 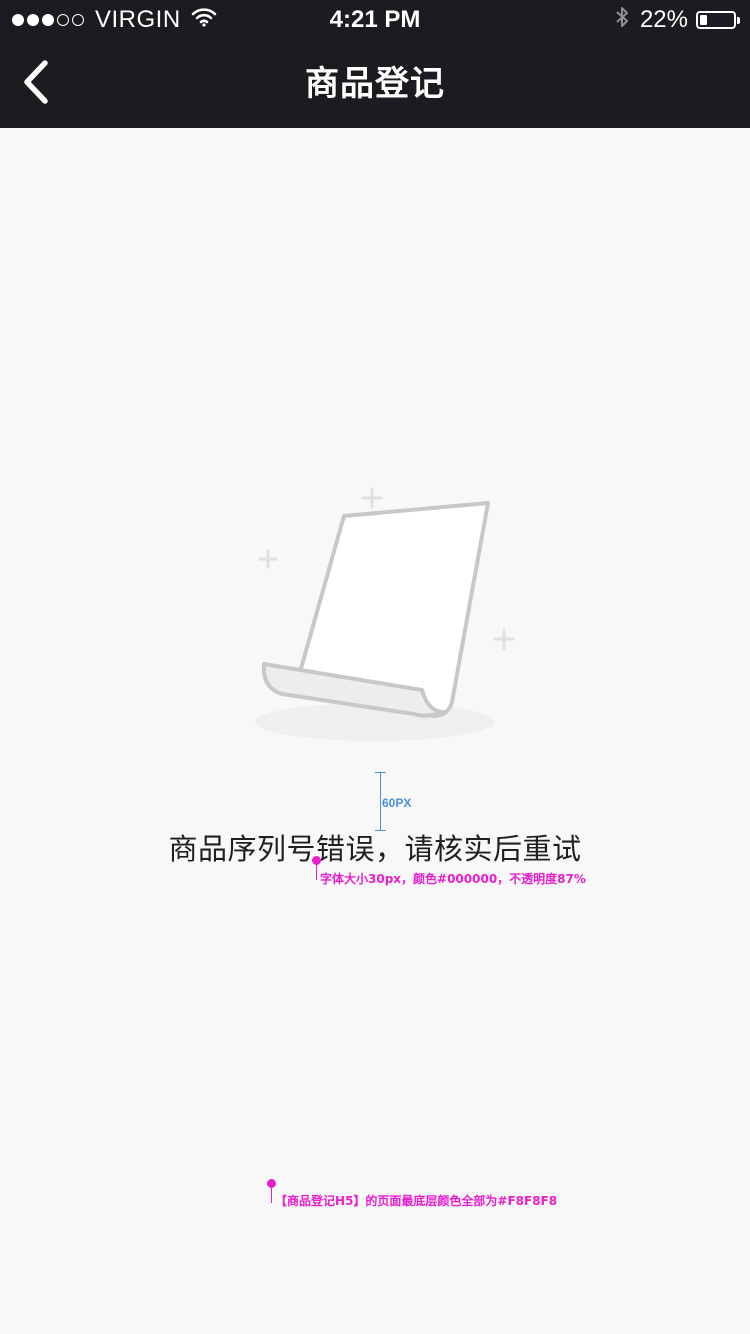 I want to click on background-annotation-text: 【商品登记H5】的页面最底层颜色全部为#F8F8F8, so click(x=416, y=1201).